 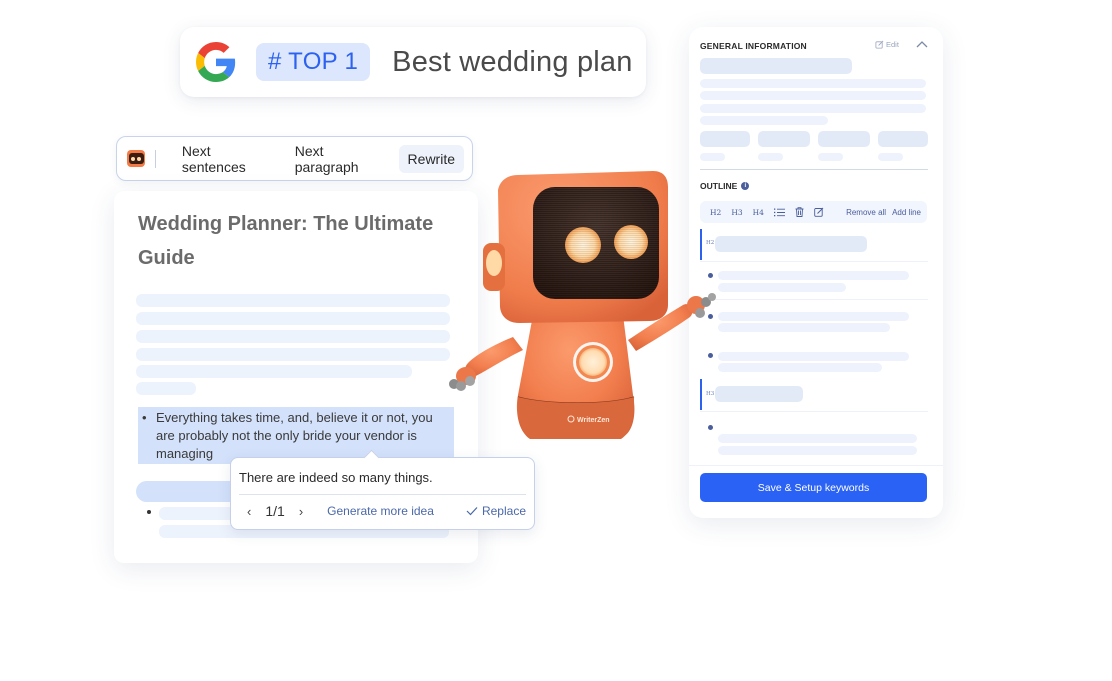 What do you see at coordinates (313, 62) in the screenshot?
I see `rank-badge: # TOP 1` at bounding box center [313, 62].